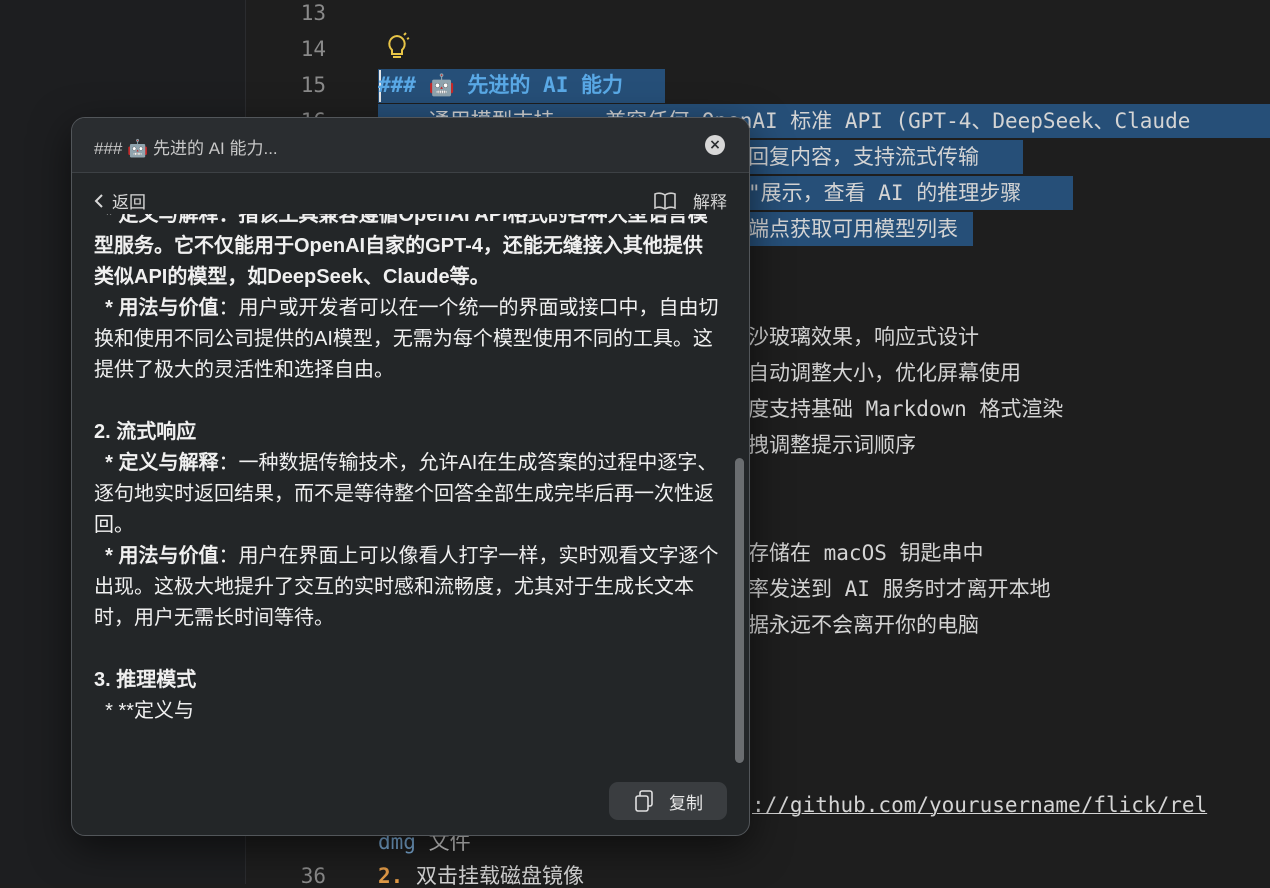 The width and height of the screenshot is (1270, 888). What do you see at coordinates (832, 445) in the screenshot?
I see `code-line-24: 拽调整提示词顺序` at bounding box center [832, 445].